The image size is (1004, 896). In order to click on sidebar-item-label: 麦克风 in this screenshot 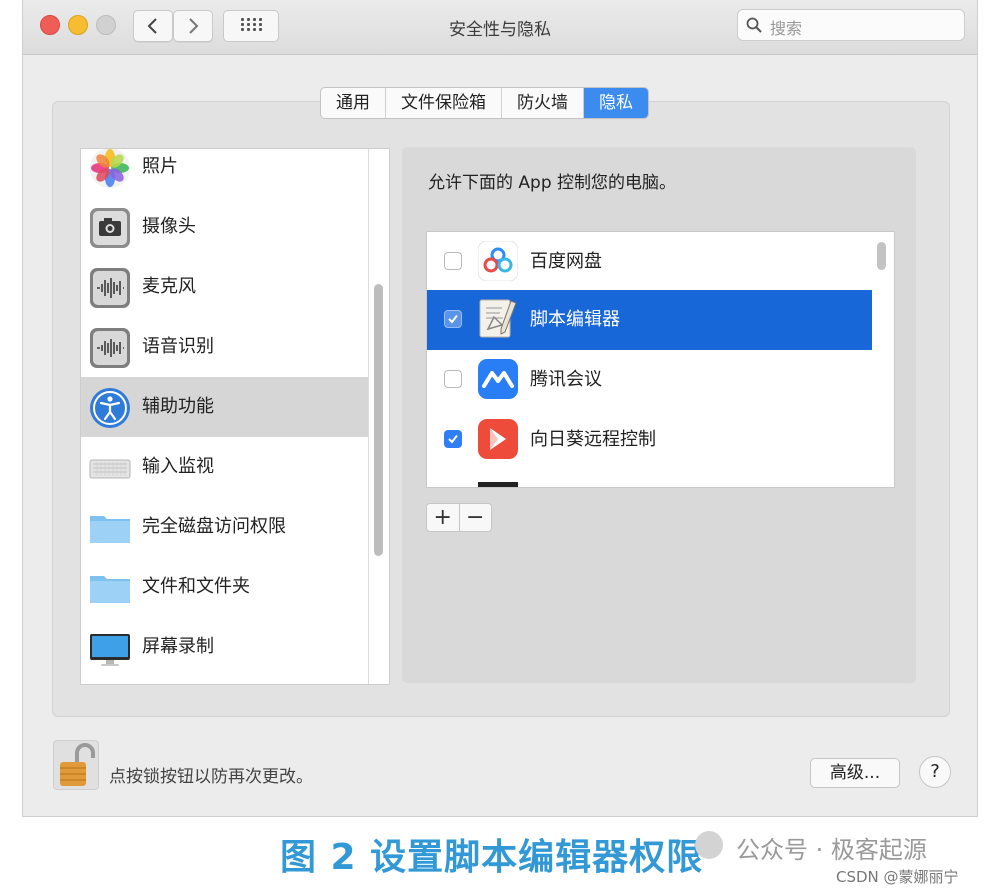, I will do `click(169, 286)`.